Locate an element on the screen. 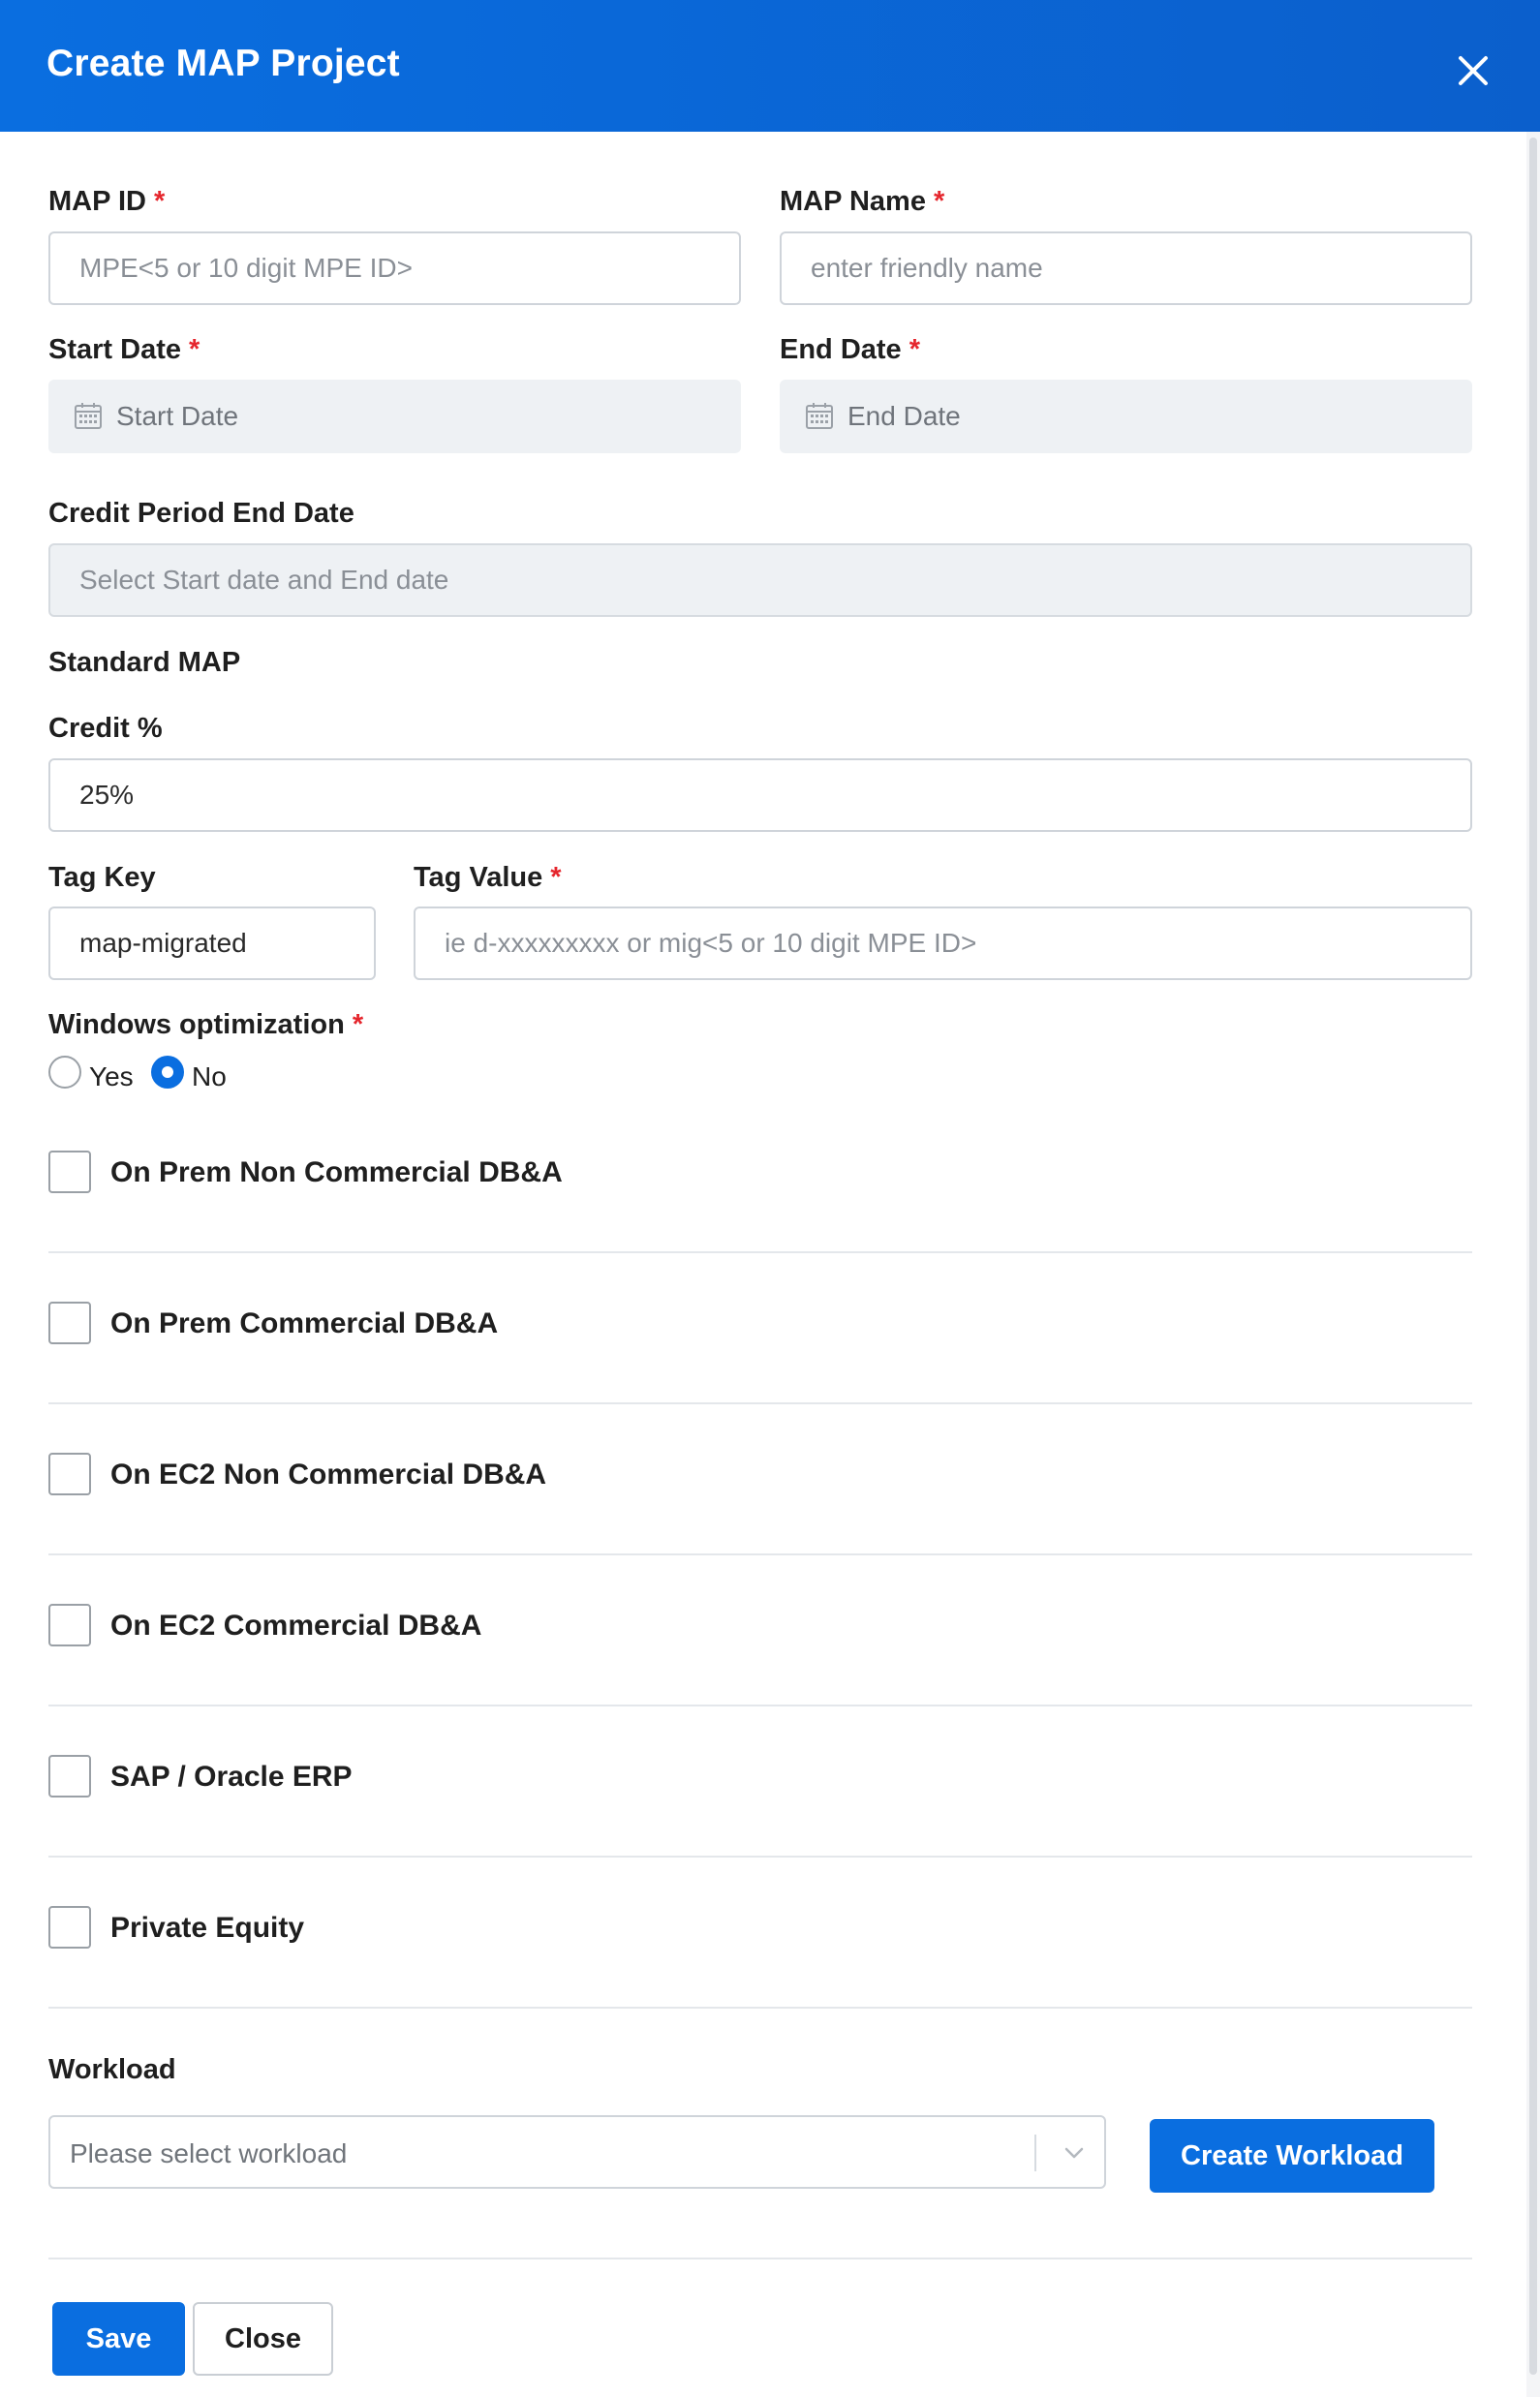 The width and height of the screenshot is (1540, 2397). checkbox-label: Private Equity is located at coordinates (207, 1928).